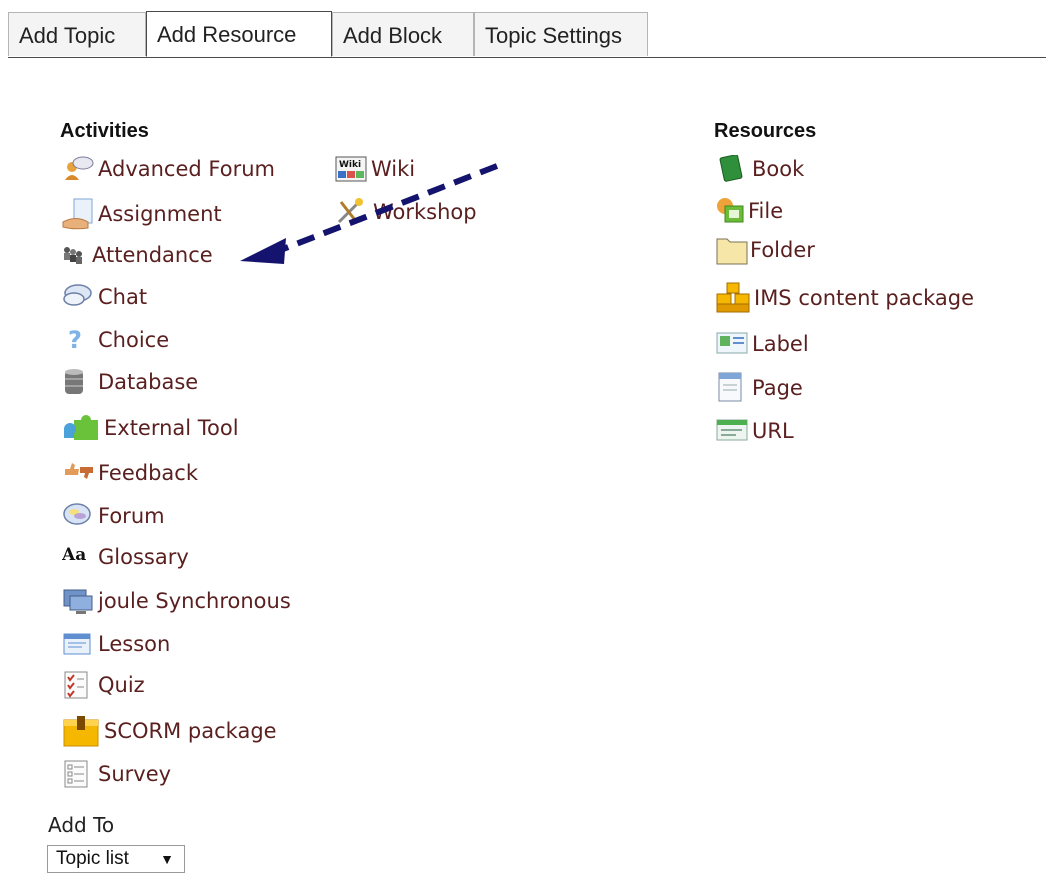  What do you see at coordinates (186, 169) in the screenshot?
I see `activity-label: Advanced Forum` at bounding box center [186, 169].